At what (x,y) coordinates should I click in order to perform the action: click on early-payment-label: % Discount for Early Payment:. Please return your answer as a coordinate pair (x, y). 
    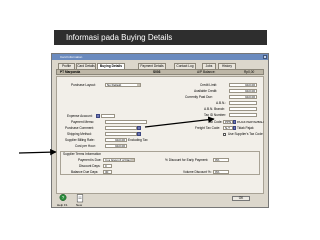
    Looking at the image, I should click on (187, 160).